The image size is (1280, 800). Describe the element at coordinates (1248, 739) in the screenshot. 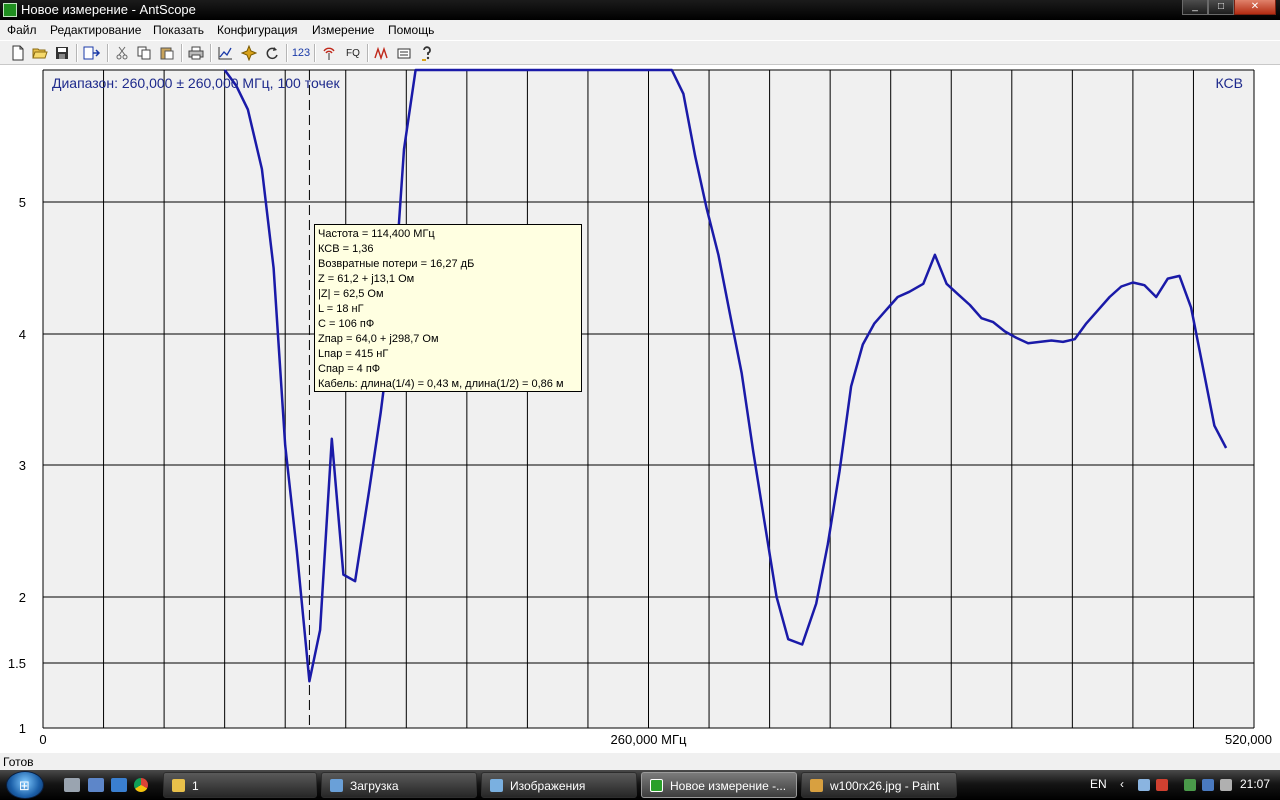

I see `x-tick-label: 520,000` at that location.